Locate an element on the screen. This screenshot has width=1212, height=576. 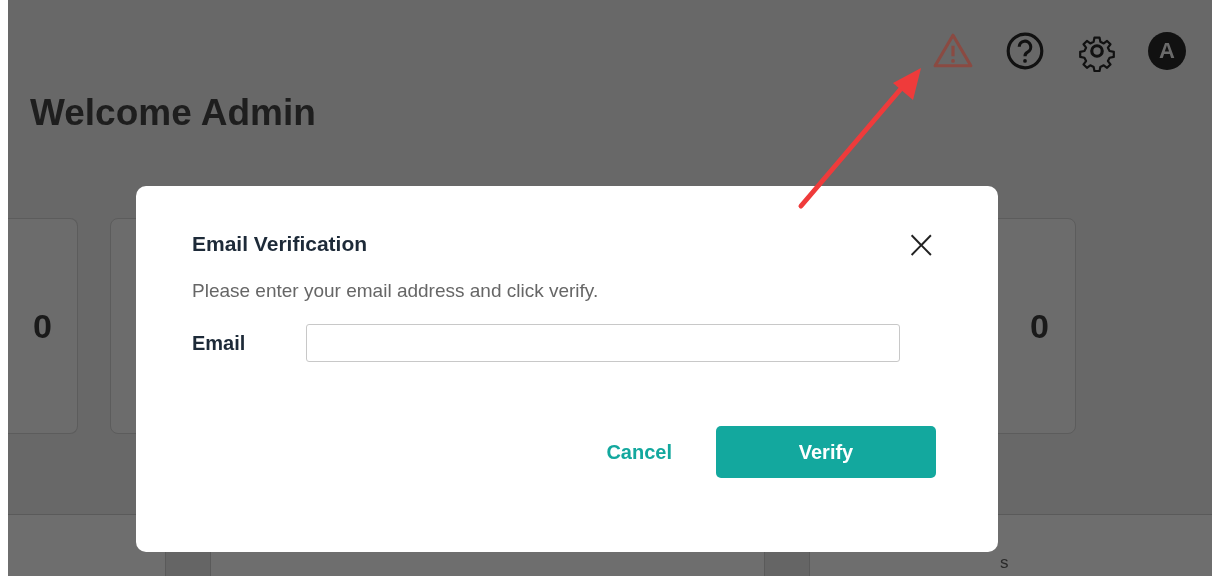
dialog-message: Please enter your email address and click verify. is located at coordinates (396, 291).